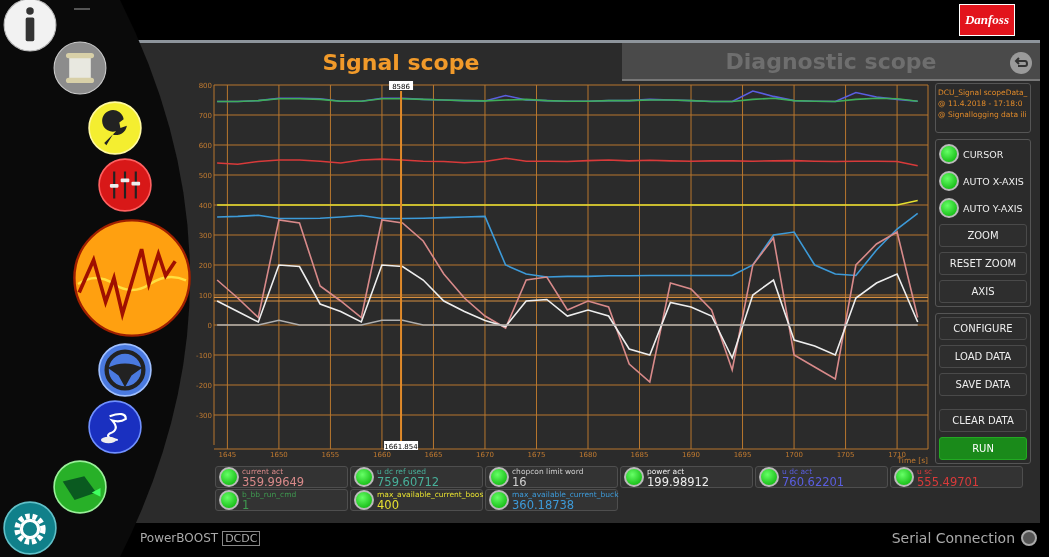  What do you see at coordinates (408, 481) in the screenshot?
I see `signal-value: 759.60712` at bounding box center [408, 481].